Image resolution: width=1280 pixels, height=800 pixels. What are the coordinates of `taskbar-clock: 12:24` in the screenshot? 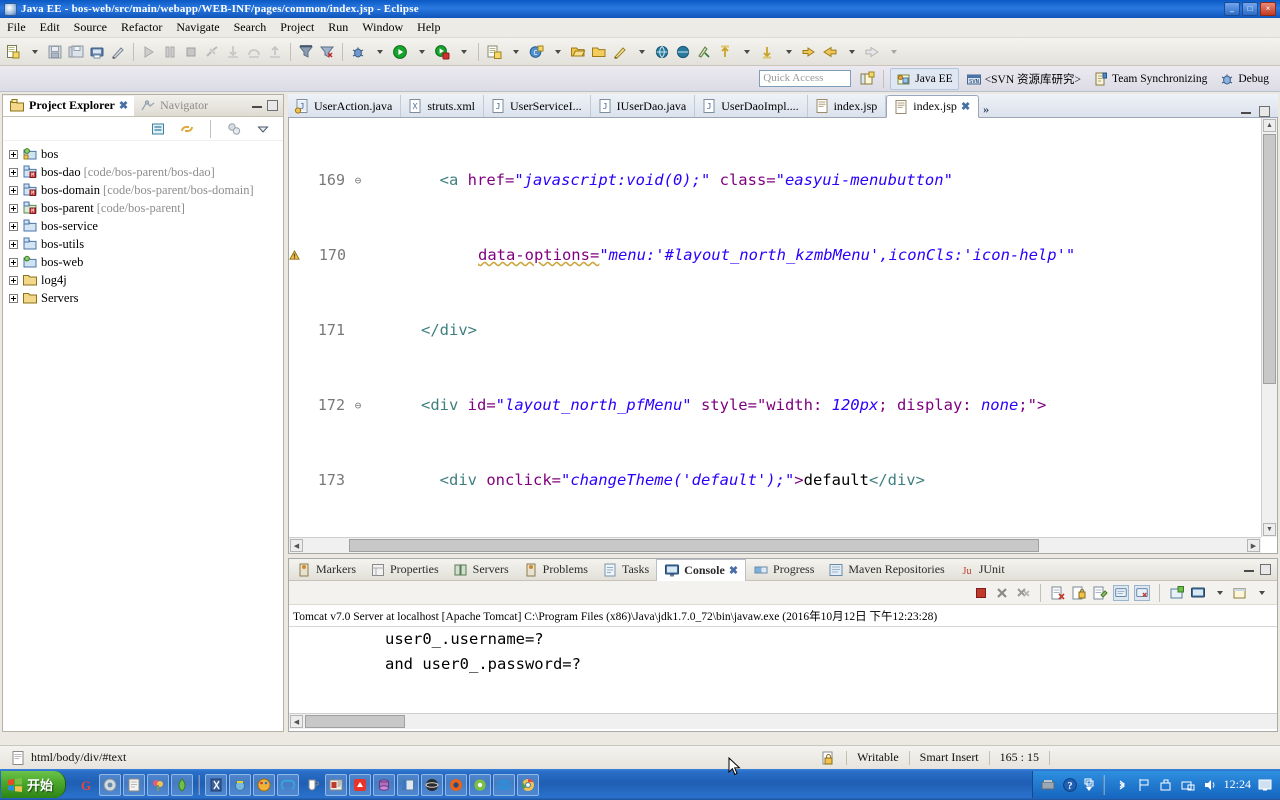 It's located at (1237, 784).